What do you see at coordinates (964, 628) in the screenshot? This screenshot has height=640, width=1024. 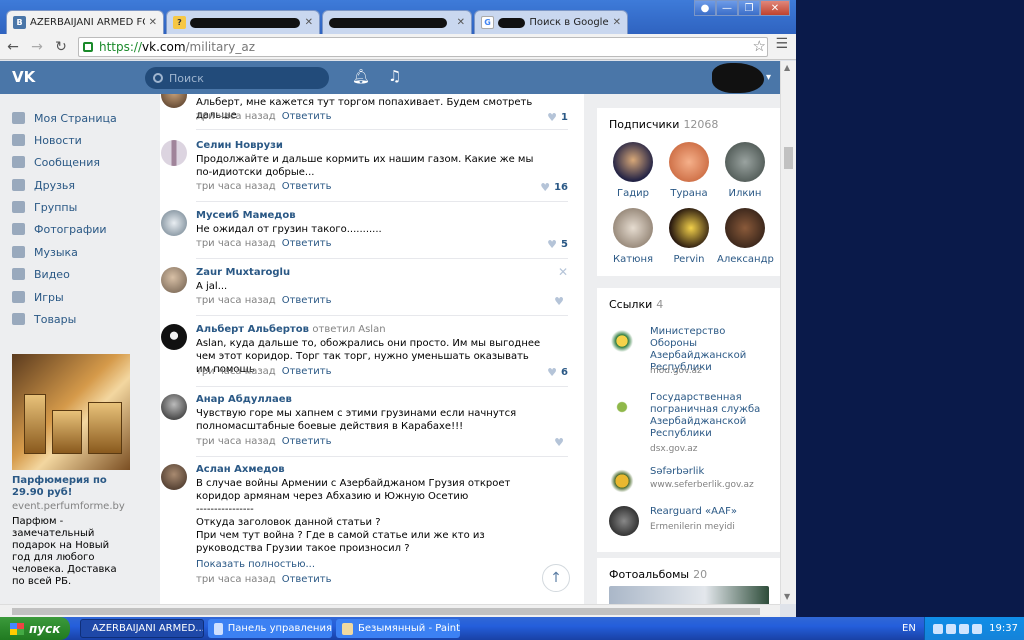 I see `volume-icon` at bounding box center [964, 628].